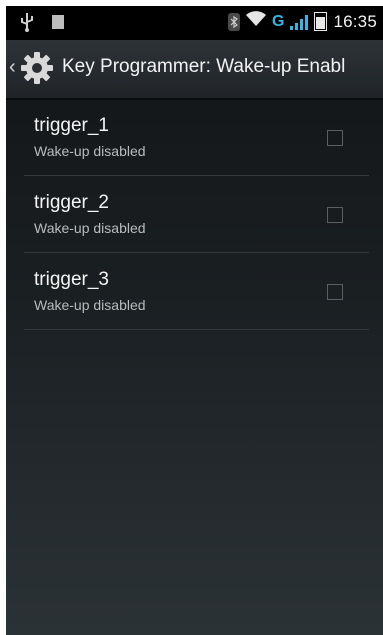 This screenshot has width=383, height=635. What do you see at coordinates (12, 67) in the screenshot?
I see `chevron-left-icon: ‹` at bounding box center [12, 67].